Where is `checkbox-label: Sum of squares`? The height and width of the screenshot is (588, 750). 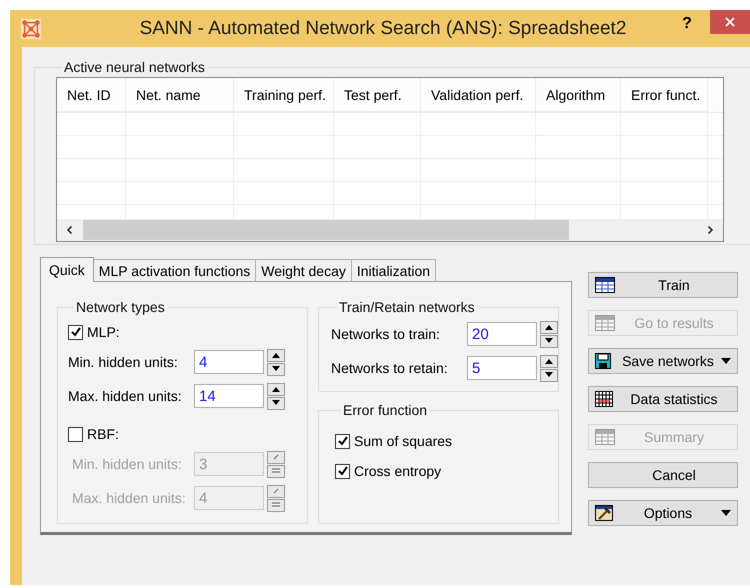 checkbox-label: Sum of squares is located at coordinates (403, 441).